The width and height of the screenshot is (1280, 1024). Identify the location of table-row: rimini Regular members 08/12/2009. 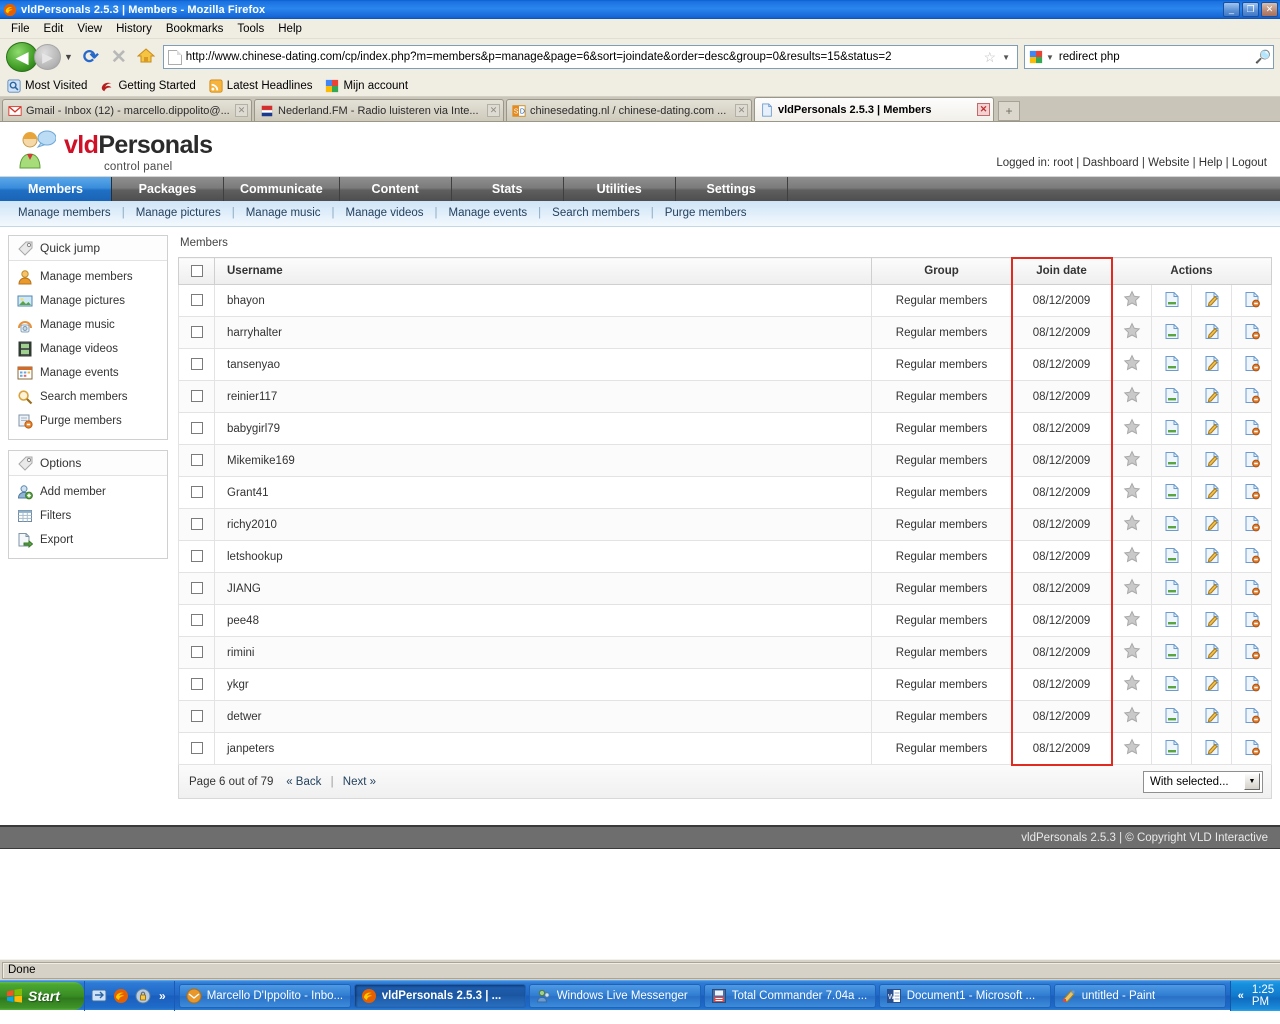
(725, 652).